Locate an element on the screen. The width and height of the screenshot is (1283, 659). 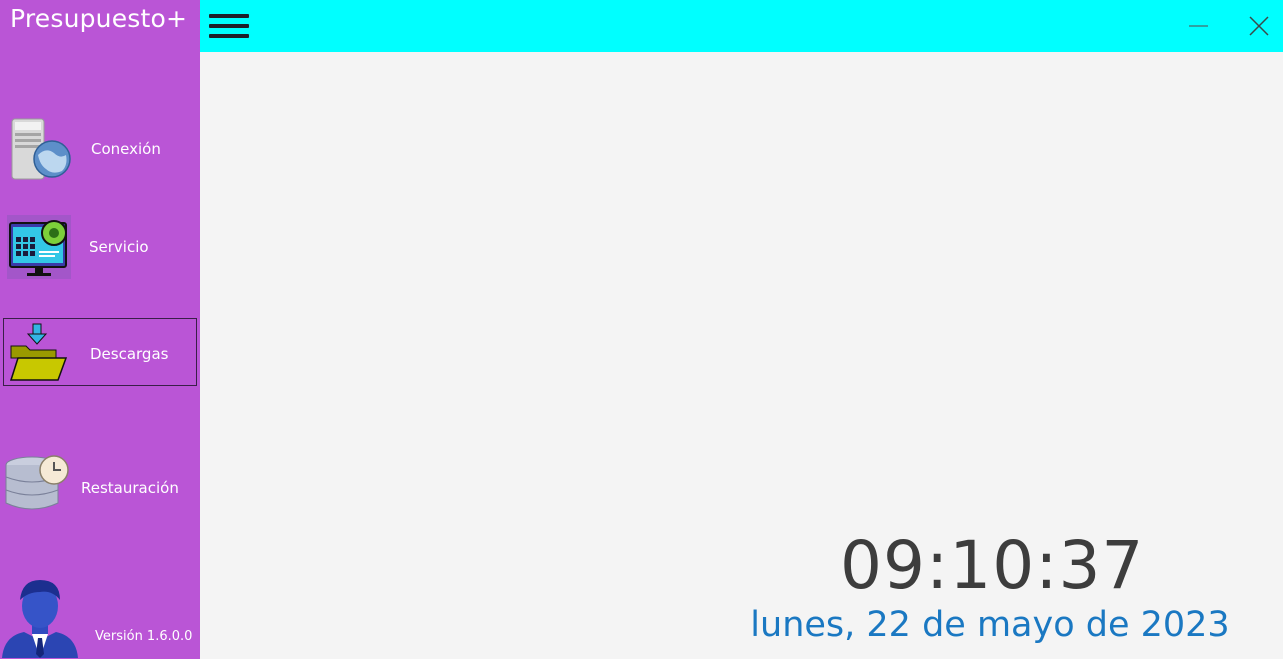
user-avatar-icon is located at coordinates (40, 619).